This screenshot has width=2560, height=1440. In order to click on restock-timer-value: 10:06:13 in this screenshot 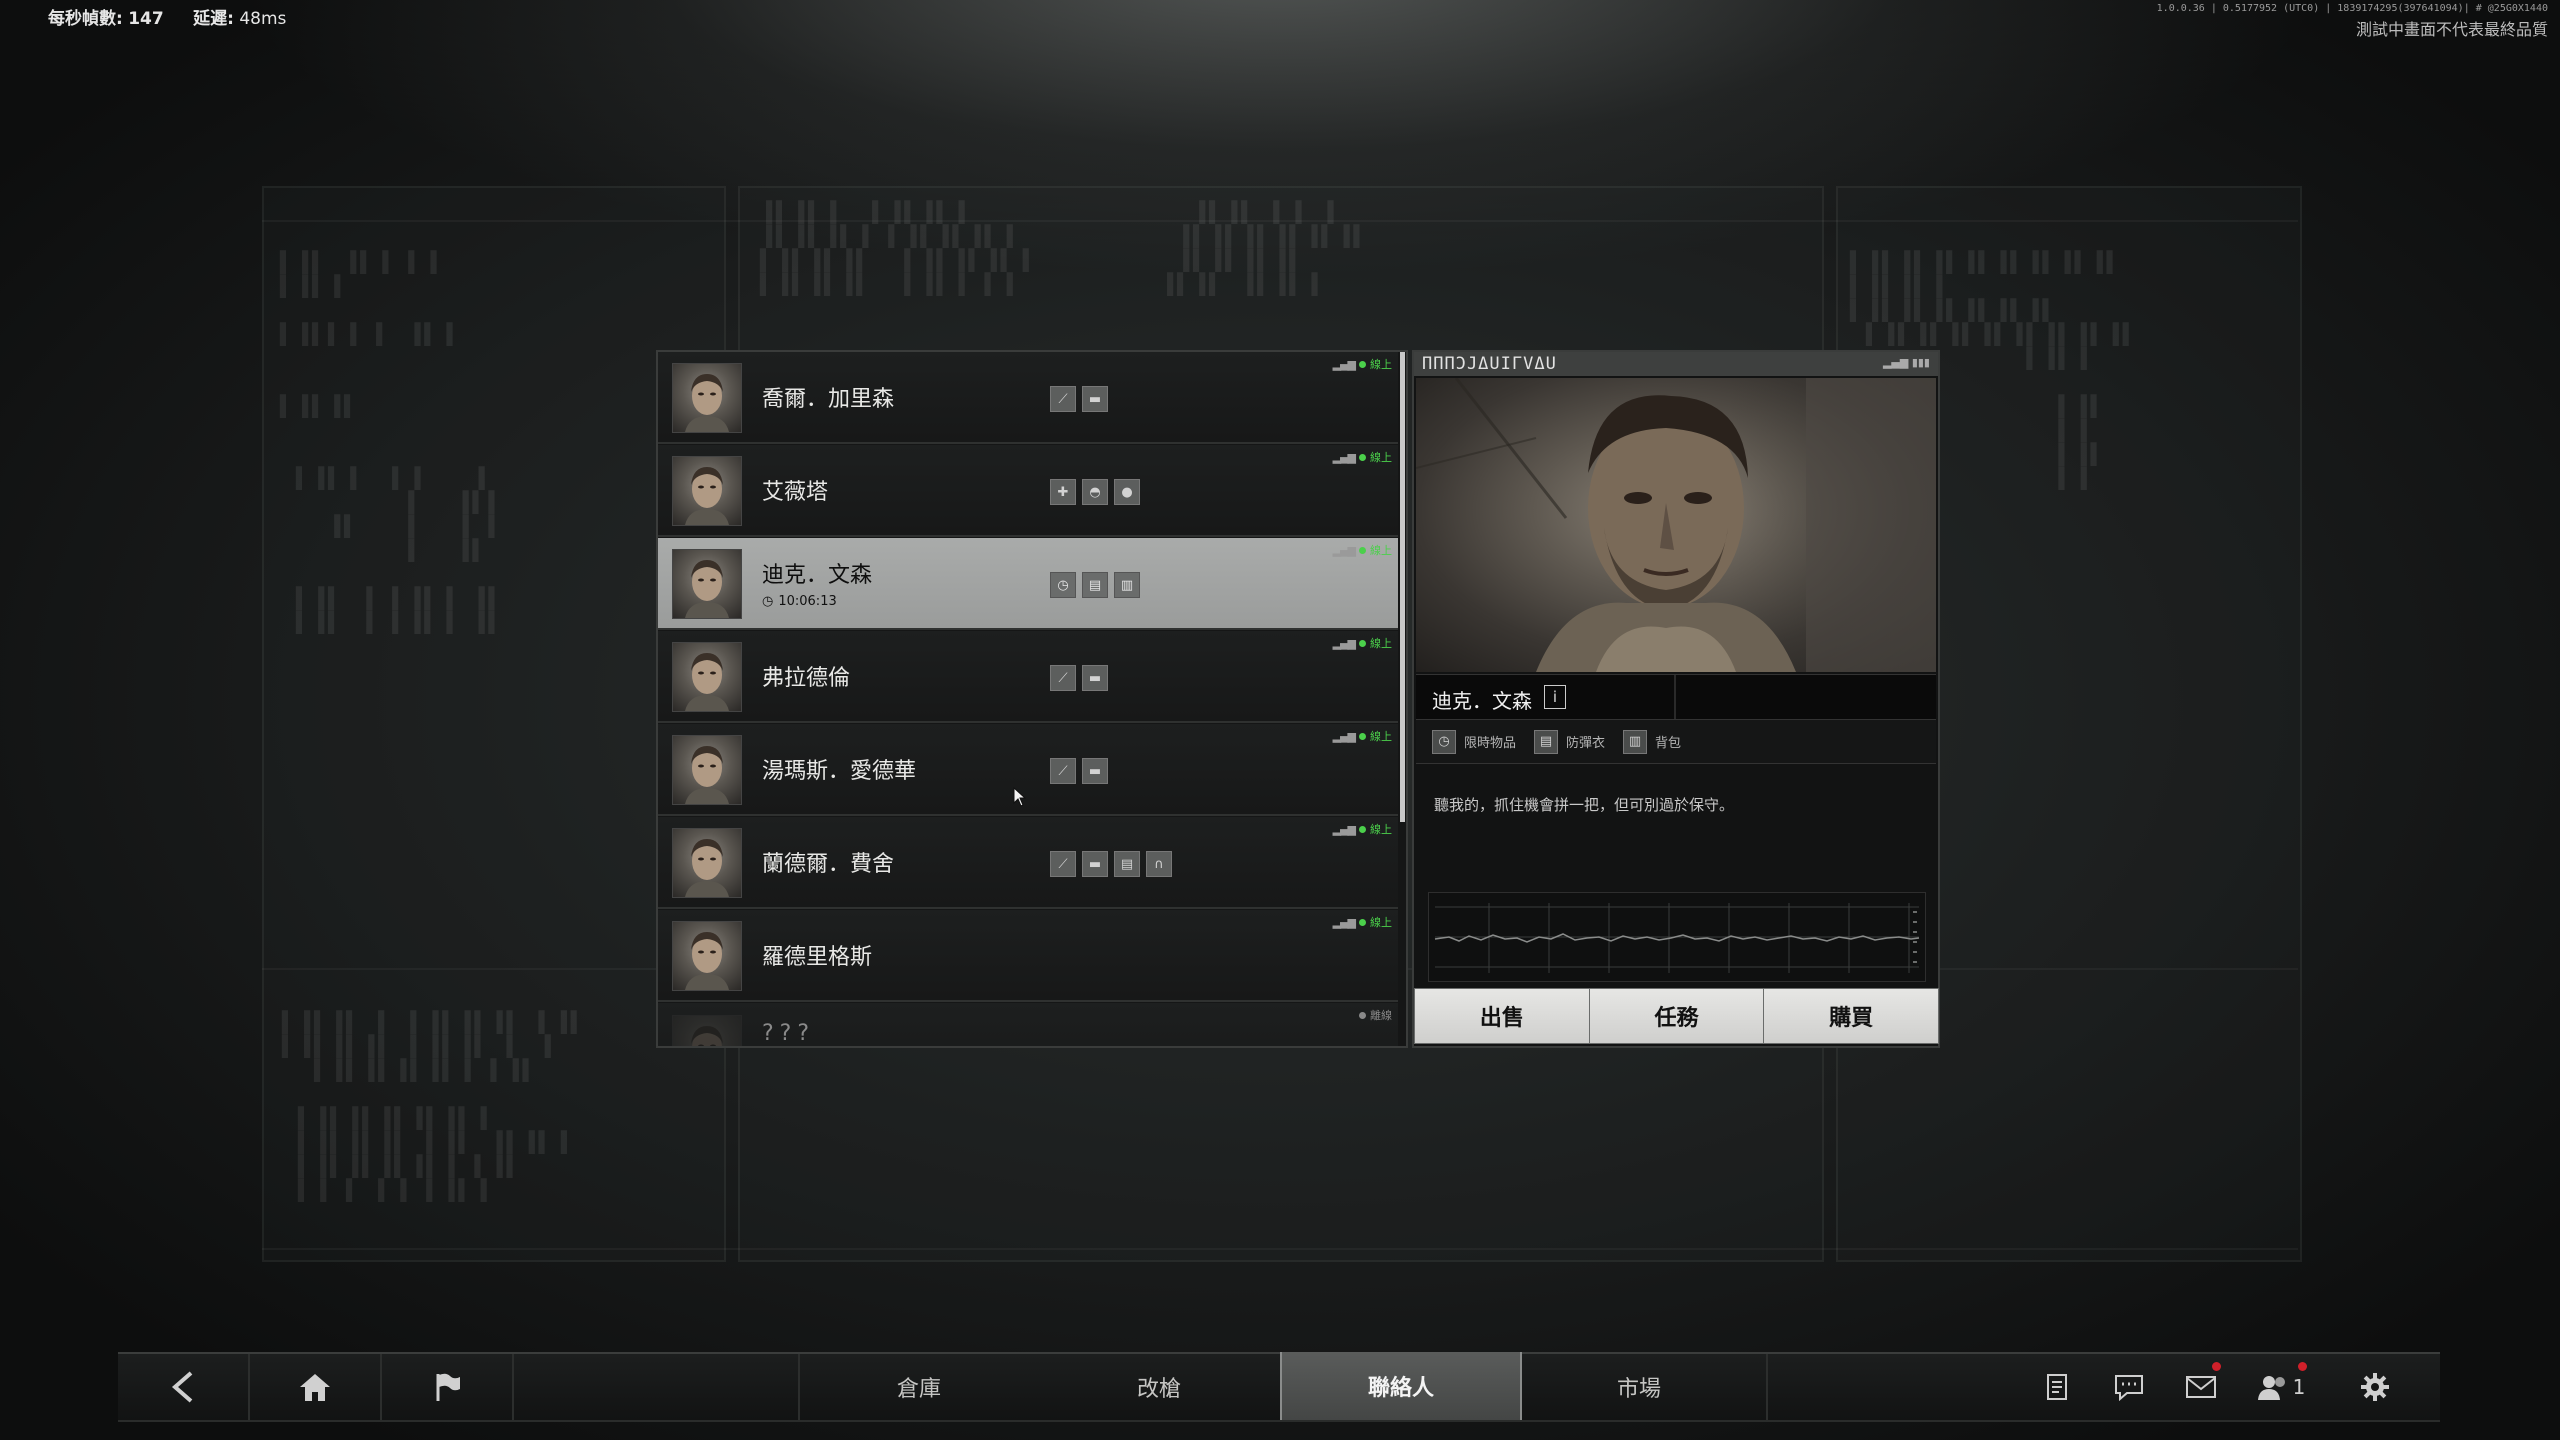, I will do `click(807, 601)`.